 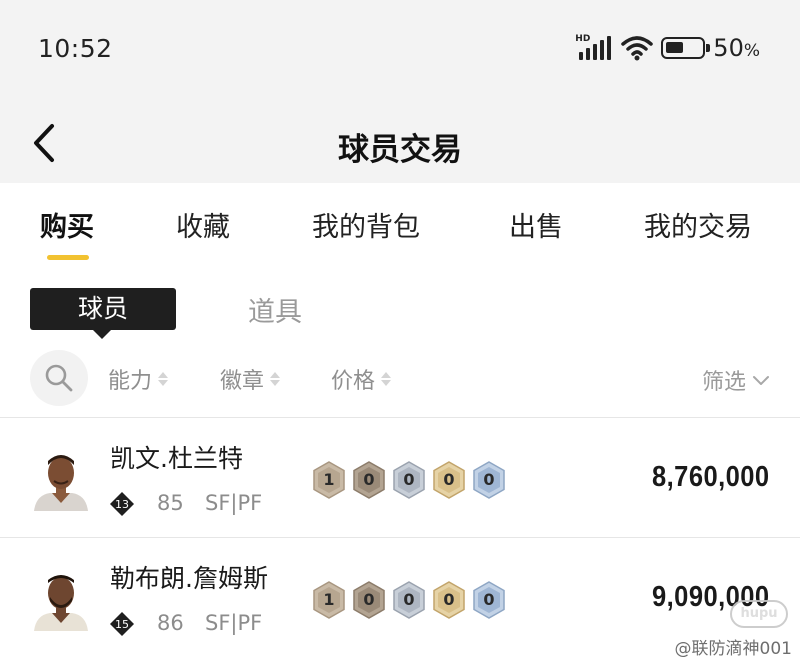 I want to click on signal-icon: HD, so click(x=594, y=48).